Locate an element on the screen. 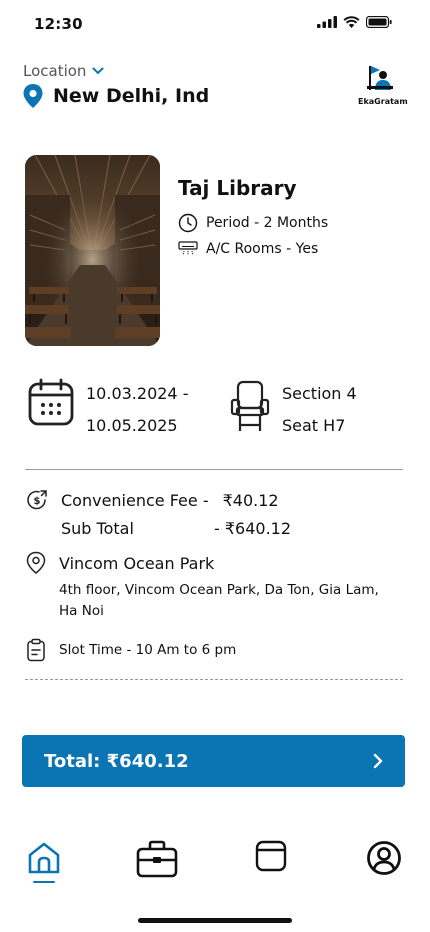 This screenshot has width=430, height=932. date-end: 10.05.2025 is located at coordinates (132, 425).